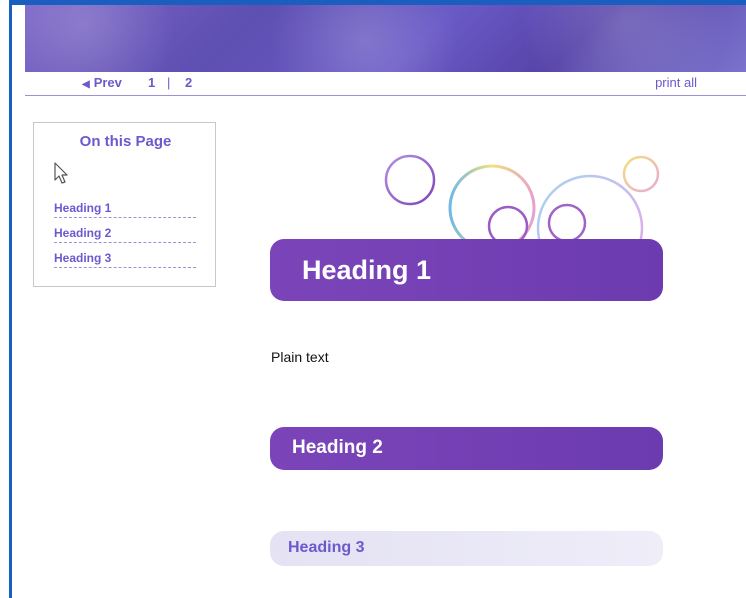 The height and width of the screenshot is (598, 746). What do you see at coordinates (125, 234) in the screenshot?
I see `on-this-page-link-heading-2: Heading 2` at bounding box center [125, 234].